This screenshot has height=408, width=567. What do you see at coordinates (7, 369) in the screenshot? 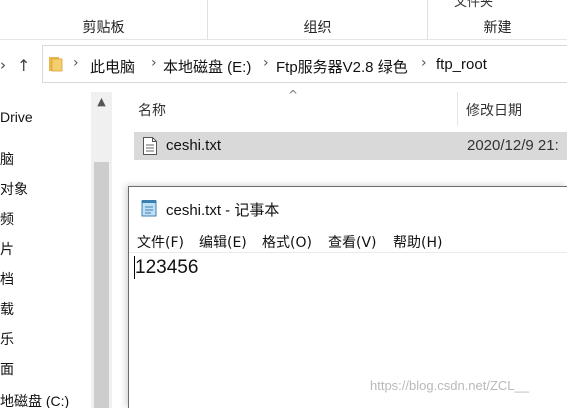
I see `nav-item-desktop: 面` at bounding box center [7, 369].